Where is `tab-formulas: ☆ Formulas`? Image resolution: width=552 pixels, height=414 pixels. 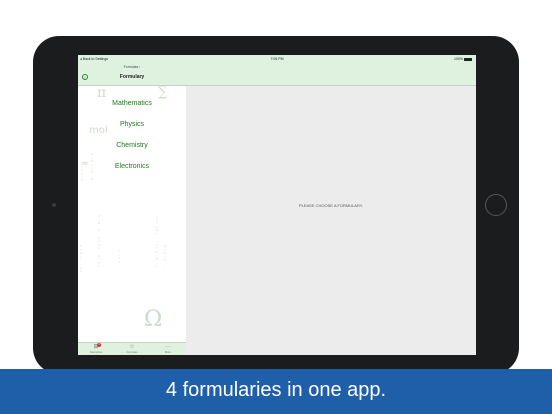 tab-formulas: ☆ Formulas is located at coordinates (132, 349).